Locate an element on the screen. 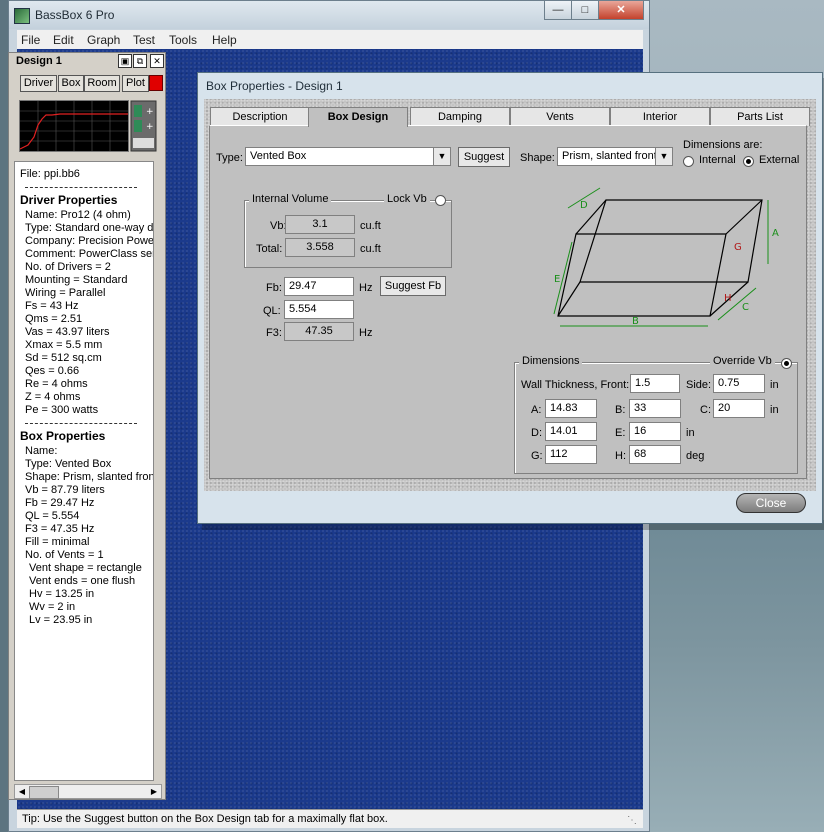 This screenshot has width=824, height=832. external-radio is located at coordinates (748, 161).